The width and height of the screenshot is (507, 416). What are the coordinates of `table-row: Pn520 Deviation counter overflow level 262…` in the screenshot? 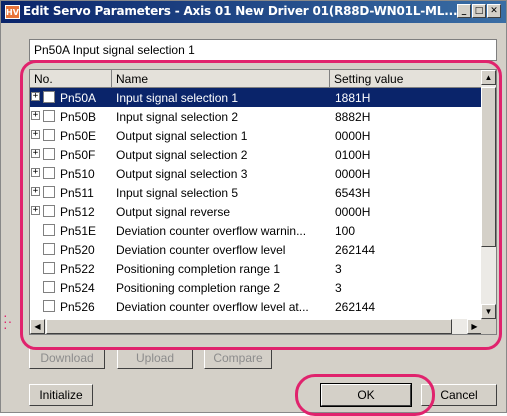 It's located at (256, 249).